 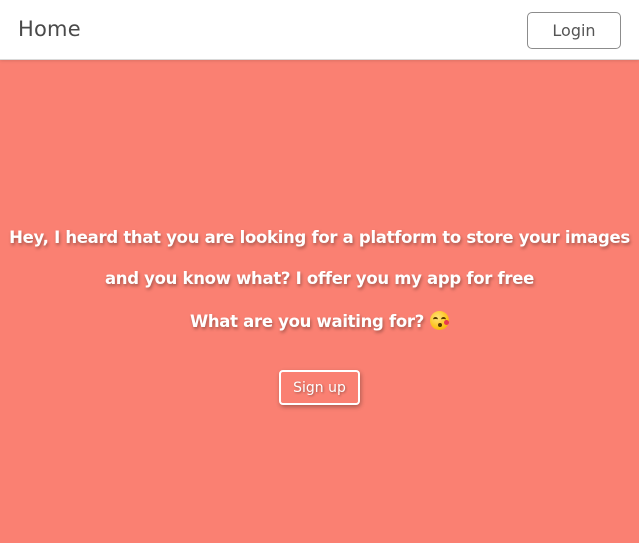 I want to click on top-navbar: Home Login, so click(x=319, y=30).